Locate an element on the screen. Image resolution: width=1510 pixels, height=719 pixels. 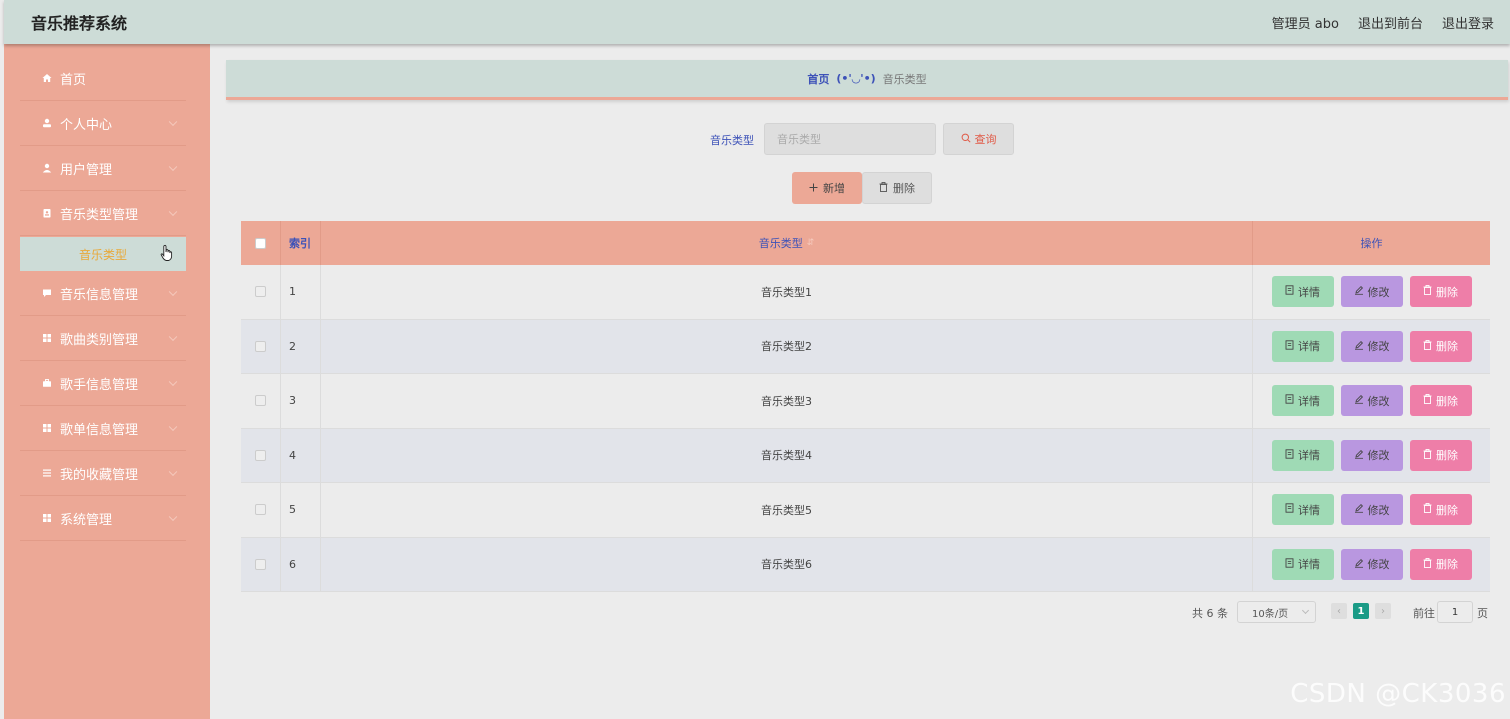
home-icon is located at coordinates (47, 78).